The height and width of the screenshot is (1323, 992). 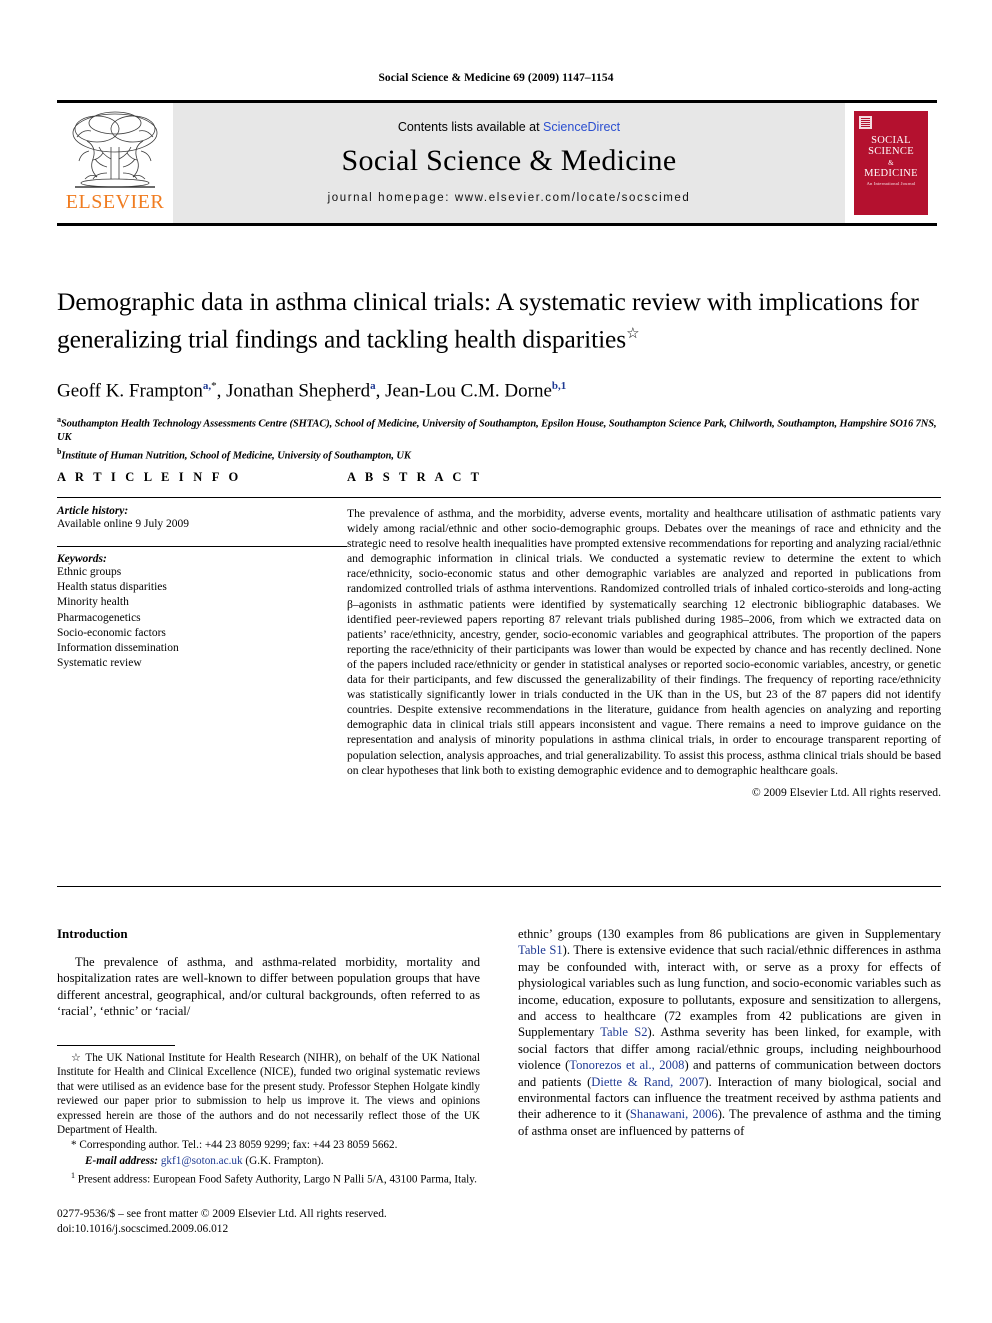 I want to click on email-address-link: gkf1@soton.ac.uk, so click(x=202, y=1161).